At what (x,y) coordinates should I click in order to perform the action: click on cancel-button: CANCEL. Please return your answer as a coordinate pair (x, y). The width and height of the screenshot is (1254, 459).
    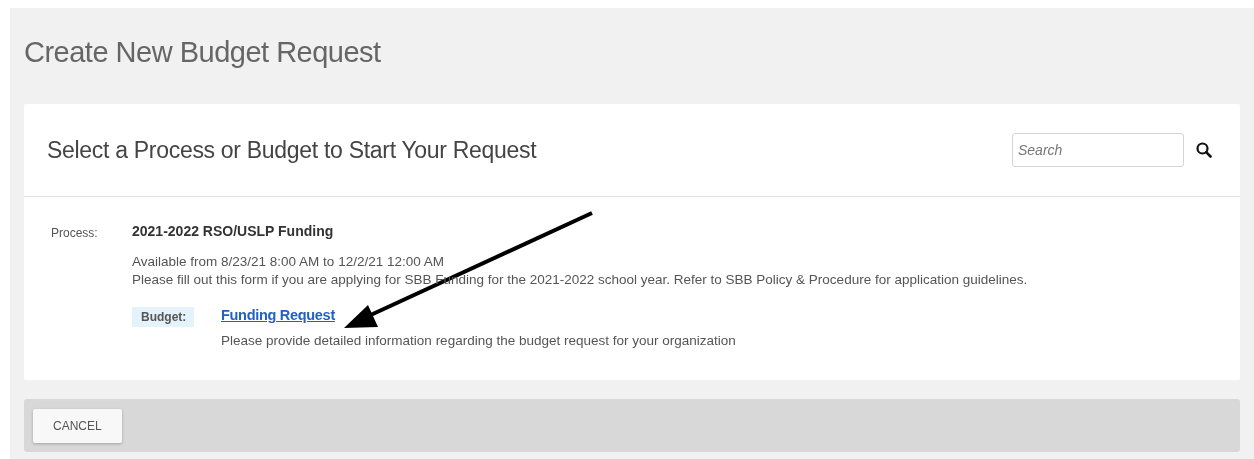
    Looking at the image, I should click on (77, 426).